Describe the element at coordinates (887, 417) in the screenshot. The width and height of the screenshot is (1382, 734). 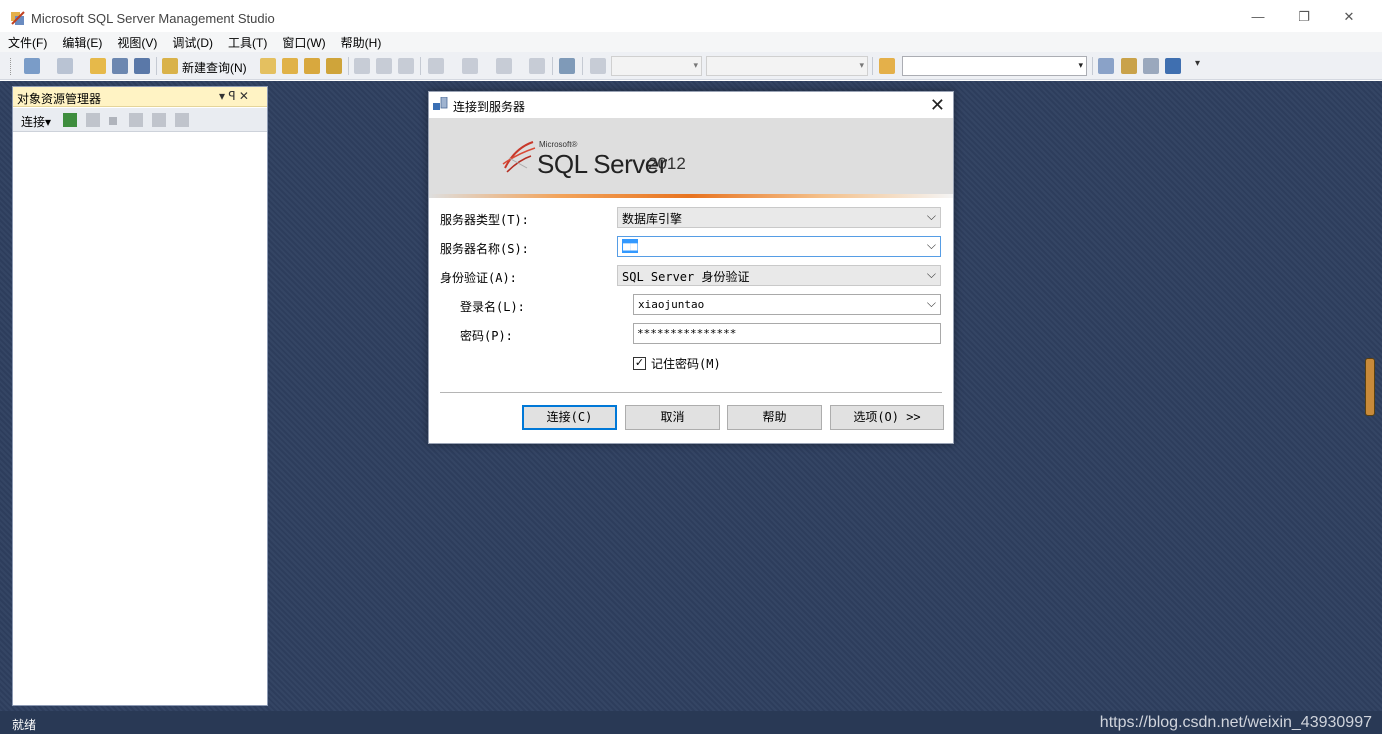
I see `options-button: 选项(O) >>` at that location.